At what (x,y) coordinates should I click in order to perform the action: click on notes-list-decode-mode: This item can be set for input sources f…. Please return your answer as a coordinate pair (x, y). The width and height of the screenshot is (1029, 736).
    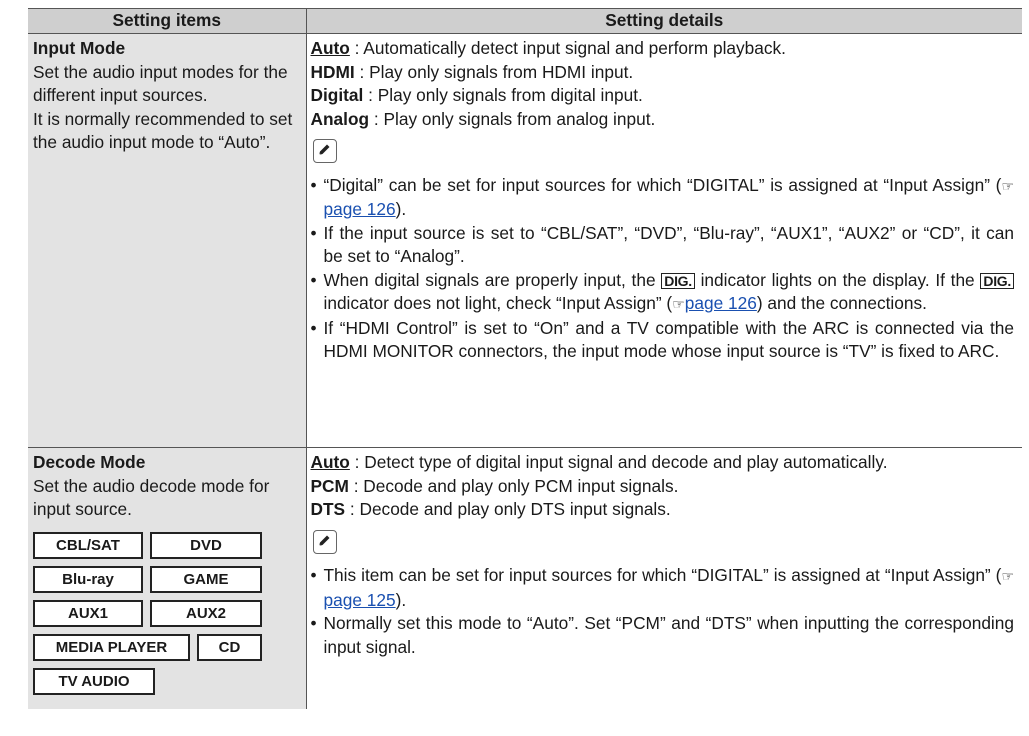
    Looking at the image, I should click on (663, 611).